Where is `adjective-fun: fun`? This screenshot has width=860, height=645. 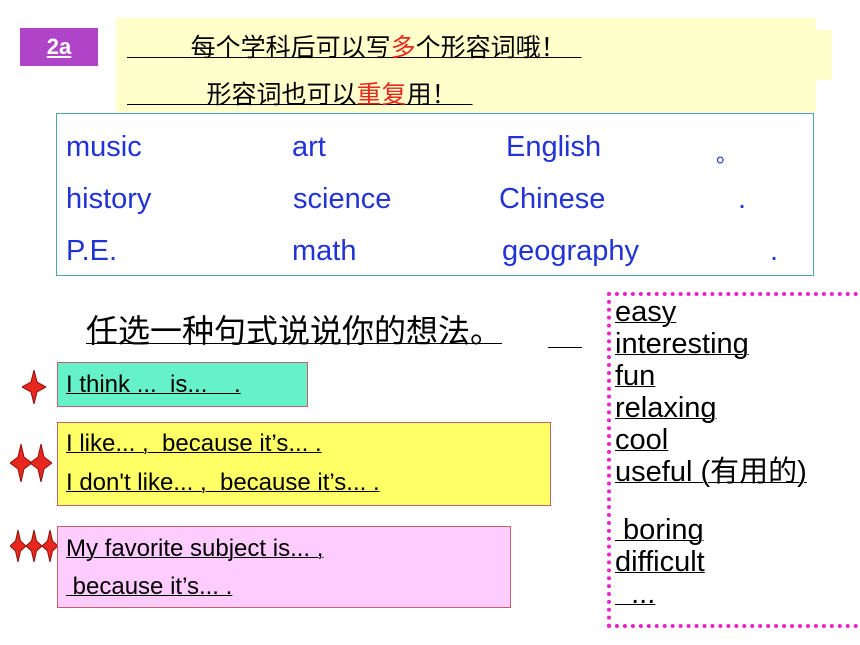 adjective-fun: fun is located at coordinates (635, 376).